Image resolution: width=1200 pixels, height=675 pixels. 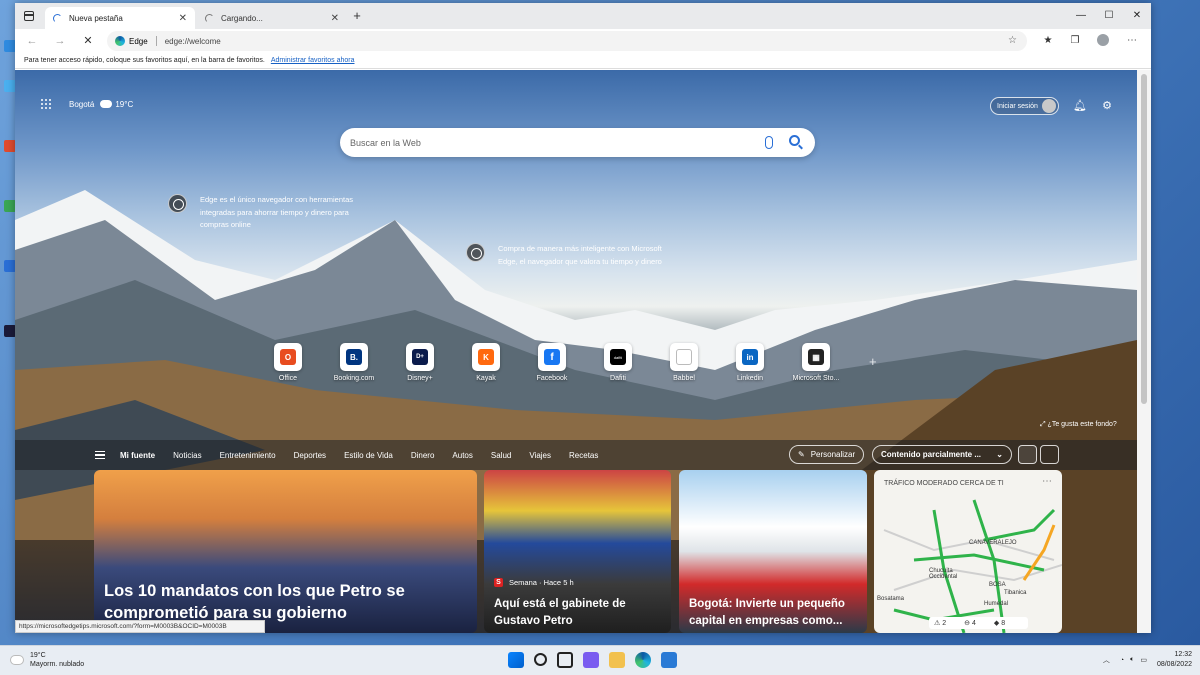 I want to click on tab-deportes: Deportes, so click(x=310, y=455).